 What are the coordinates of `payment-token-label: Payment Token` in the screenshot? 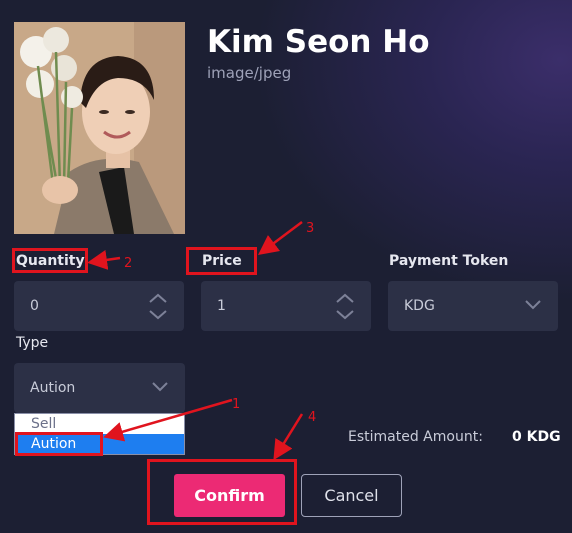 It's located at (449, 261).